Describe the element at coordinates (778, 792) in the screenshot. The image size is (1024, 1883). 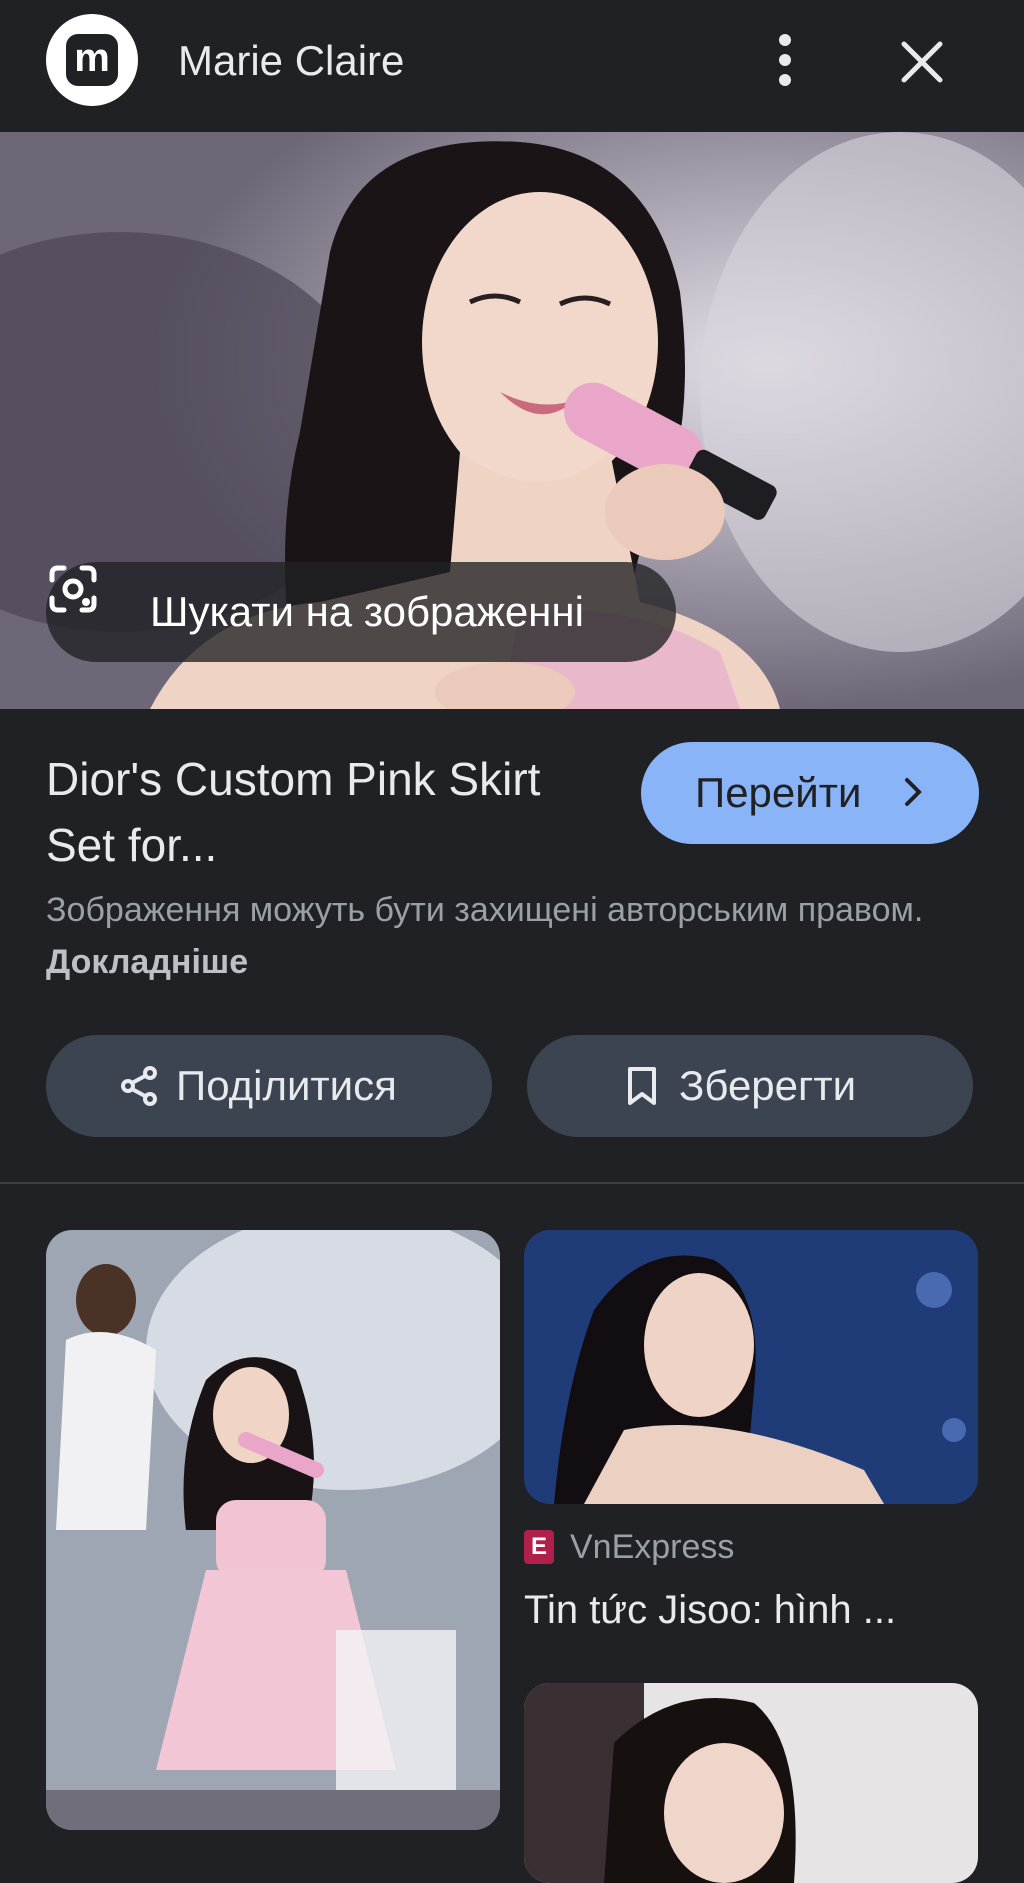
I see `visit-button-label: Перейти` at that location.